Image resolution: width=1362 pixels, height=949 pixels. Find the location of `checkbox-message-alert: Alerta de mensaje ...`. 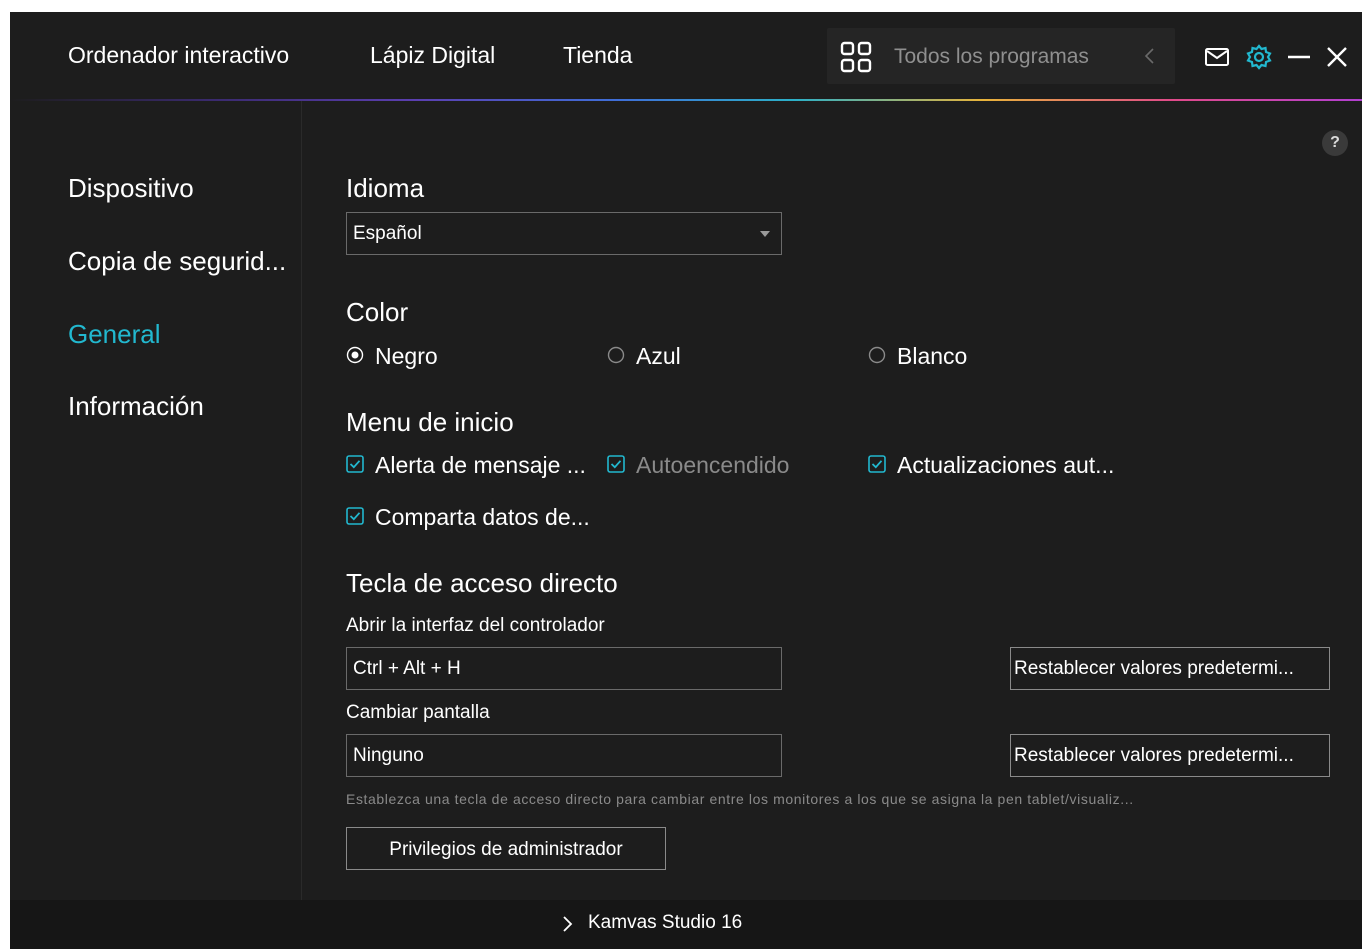

checkbox-message-alert: Alerta de mensaje ... is located at coordinates (476, 465).